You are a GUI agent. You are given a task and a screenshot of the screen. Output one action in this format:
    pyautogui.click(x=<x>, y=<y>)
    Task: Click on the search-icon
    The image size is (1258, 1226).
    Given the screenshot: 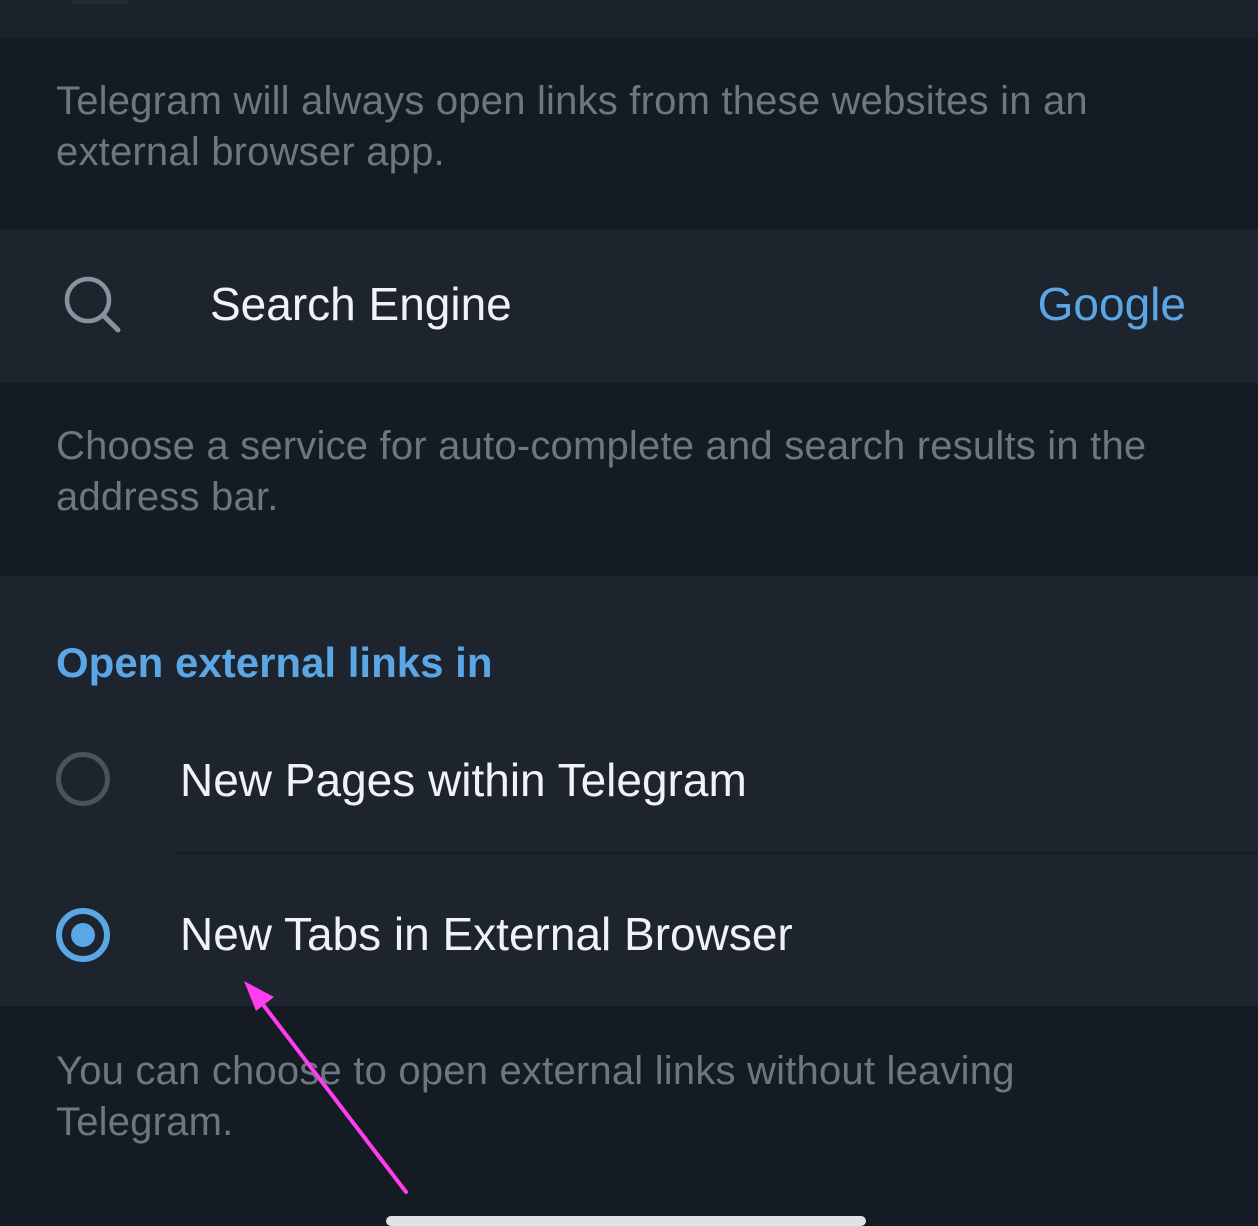 What is the action you would take?
    pyautogui.click(x=92, y=304)
    